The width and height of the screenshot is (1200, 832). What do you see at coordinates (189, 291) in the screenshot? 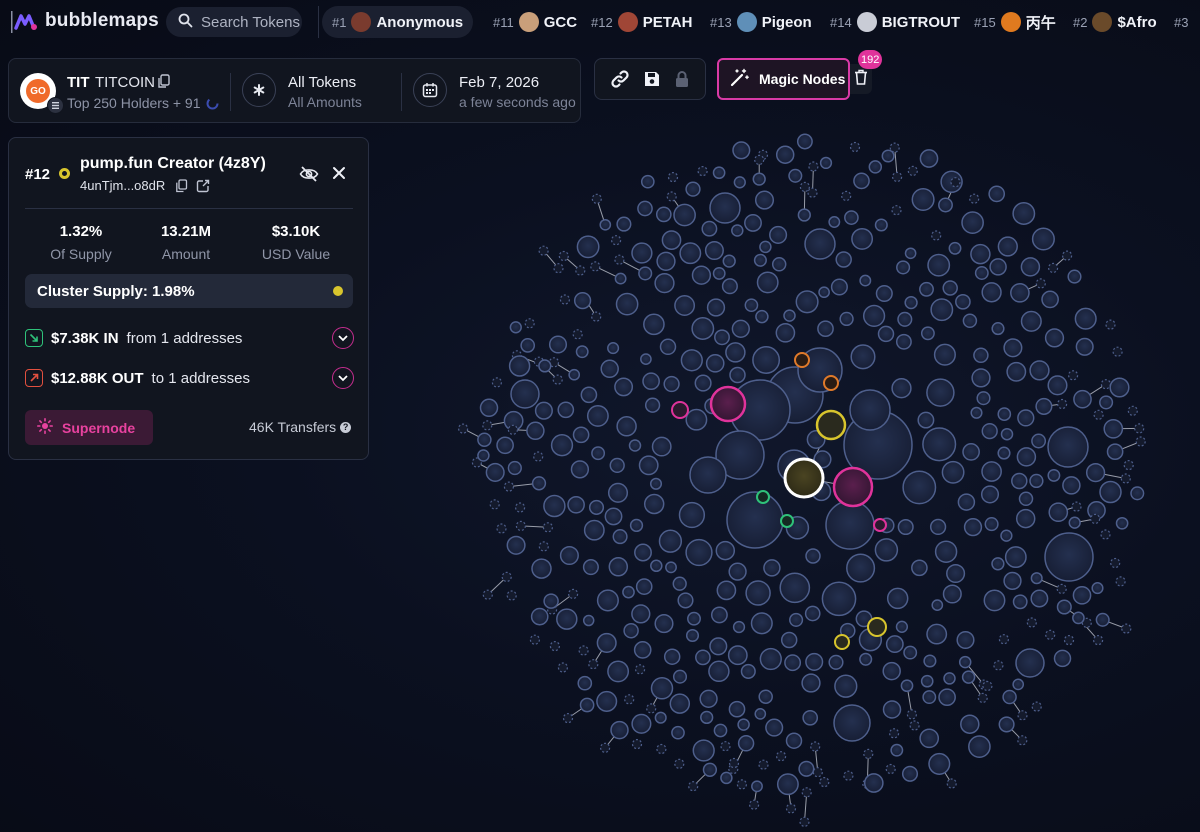
I see `cluster-supply-row: Cluster Supply: 1.98%` at bounding box center [189, 291].